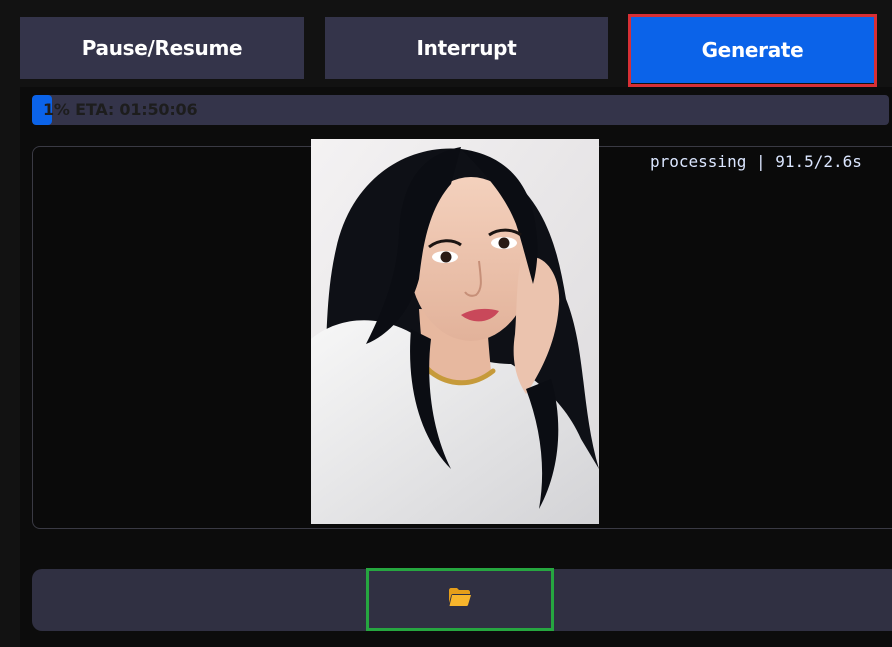 This screenshot has width=892, height=647. I want to click on generate-button: Generate, so click(752, 50).